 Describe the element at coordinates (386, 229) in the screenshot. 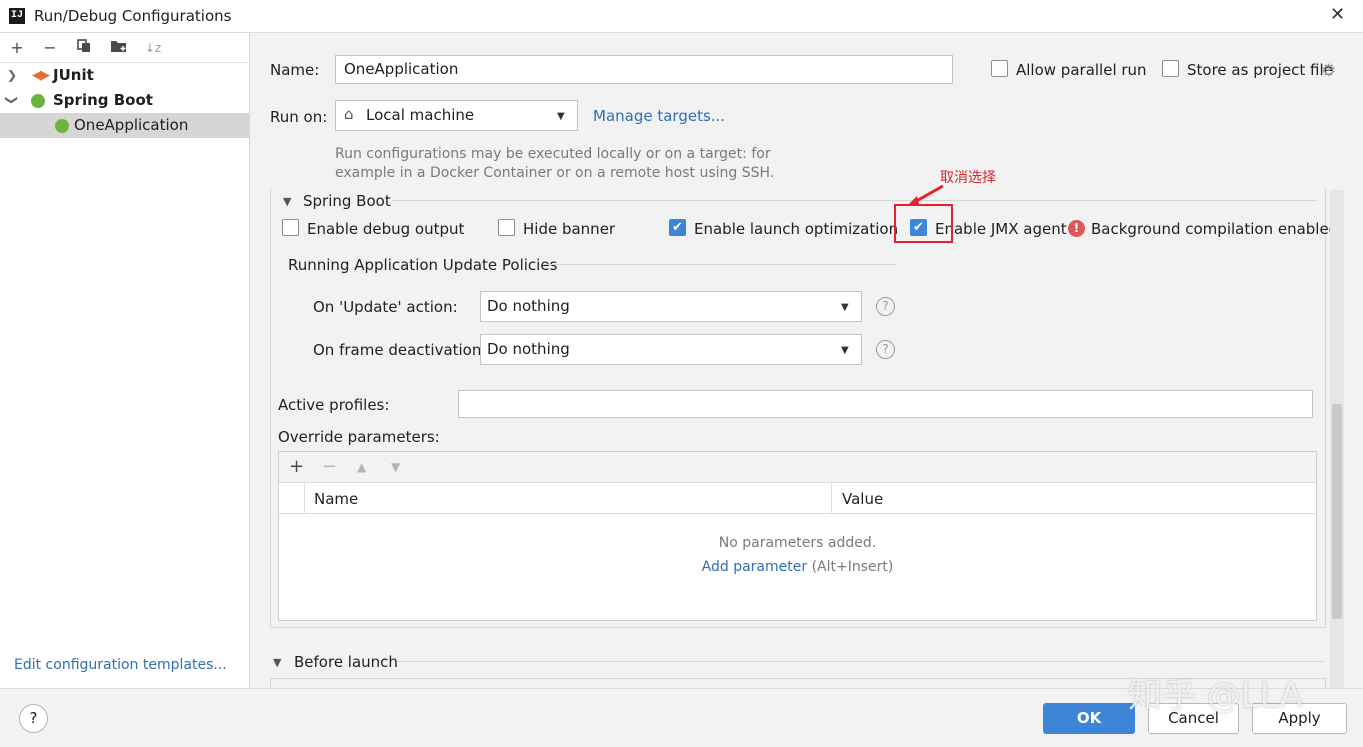

I see `enable-debug-output-label: Enable debug output` at that location.